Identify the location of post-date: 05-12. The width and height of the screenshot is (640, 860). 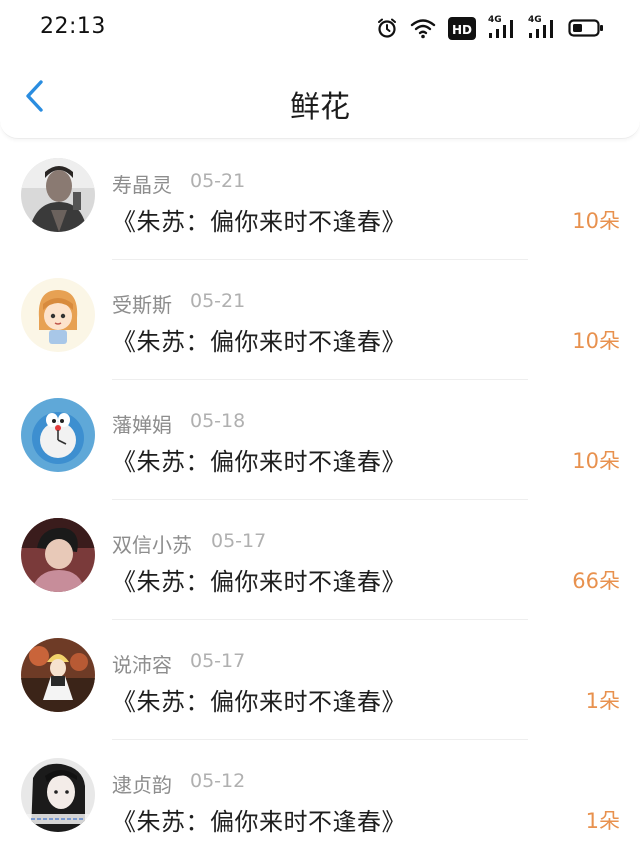
(218, 781).